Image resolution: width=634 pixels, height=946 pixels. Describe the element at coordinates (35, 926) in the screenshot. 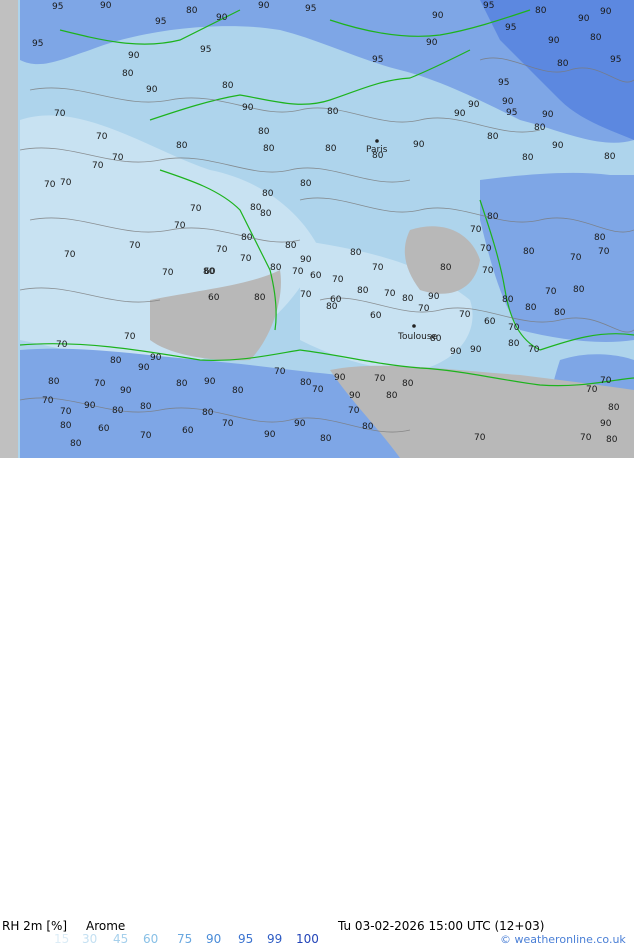

I see `variable-label: RH 2m [%]` at that location.